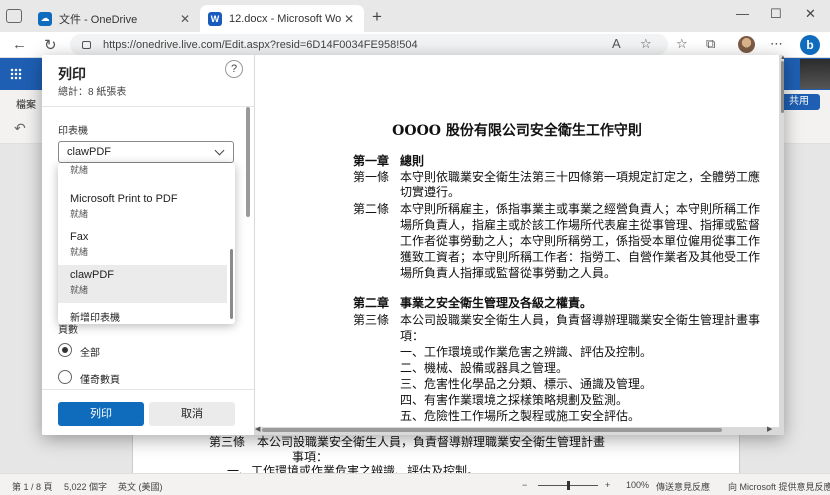  Describe the element at coordinates (526, 352) in the screenshot. I see `article-line: 一、工作環境或作業危害之辨識、評估及控制。` at that location.